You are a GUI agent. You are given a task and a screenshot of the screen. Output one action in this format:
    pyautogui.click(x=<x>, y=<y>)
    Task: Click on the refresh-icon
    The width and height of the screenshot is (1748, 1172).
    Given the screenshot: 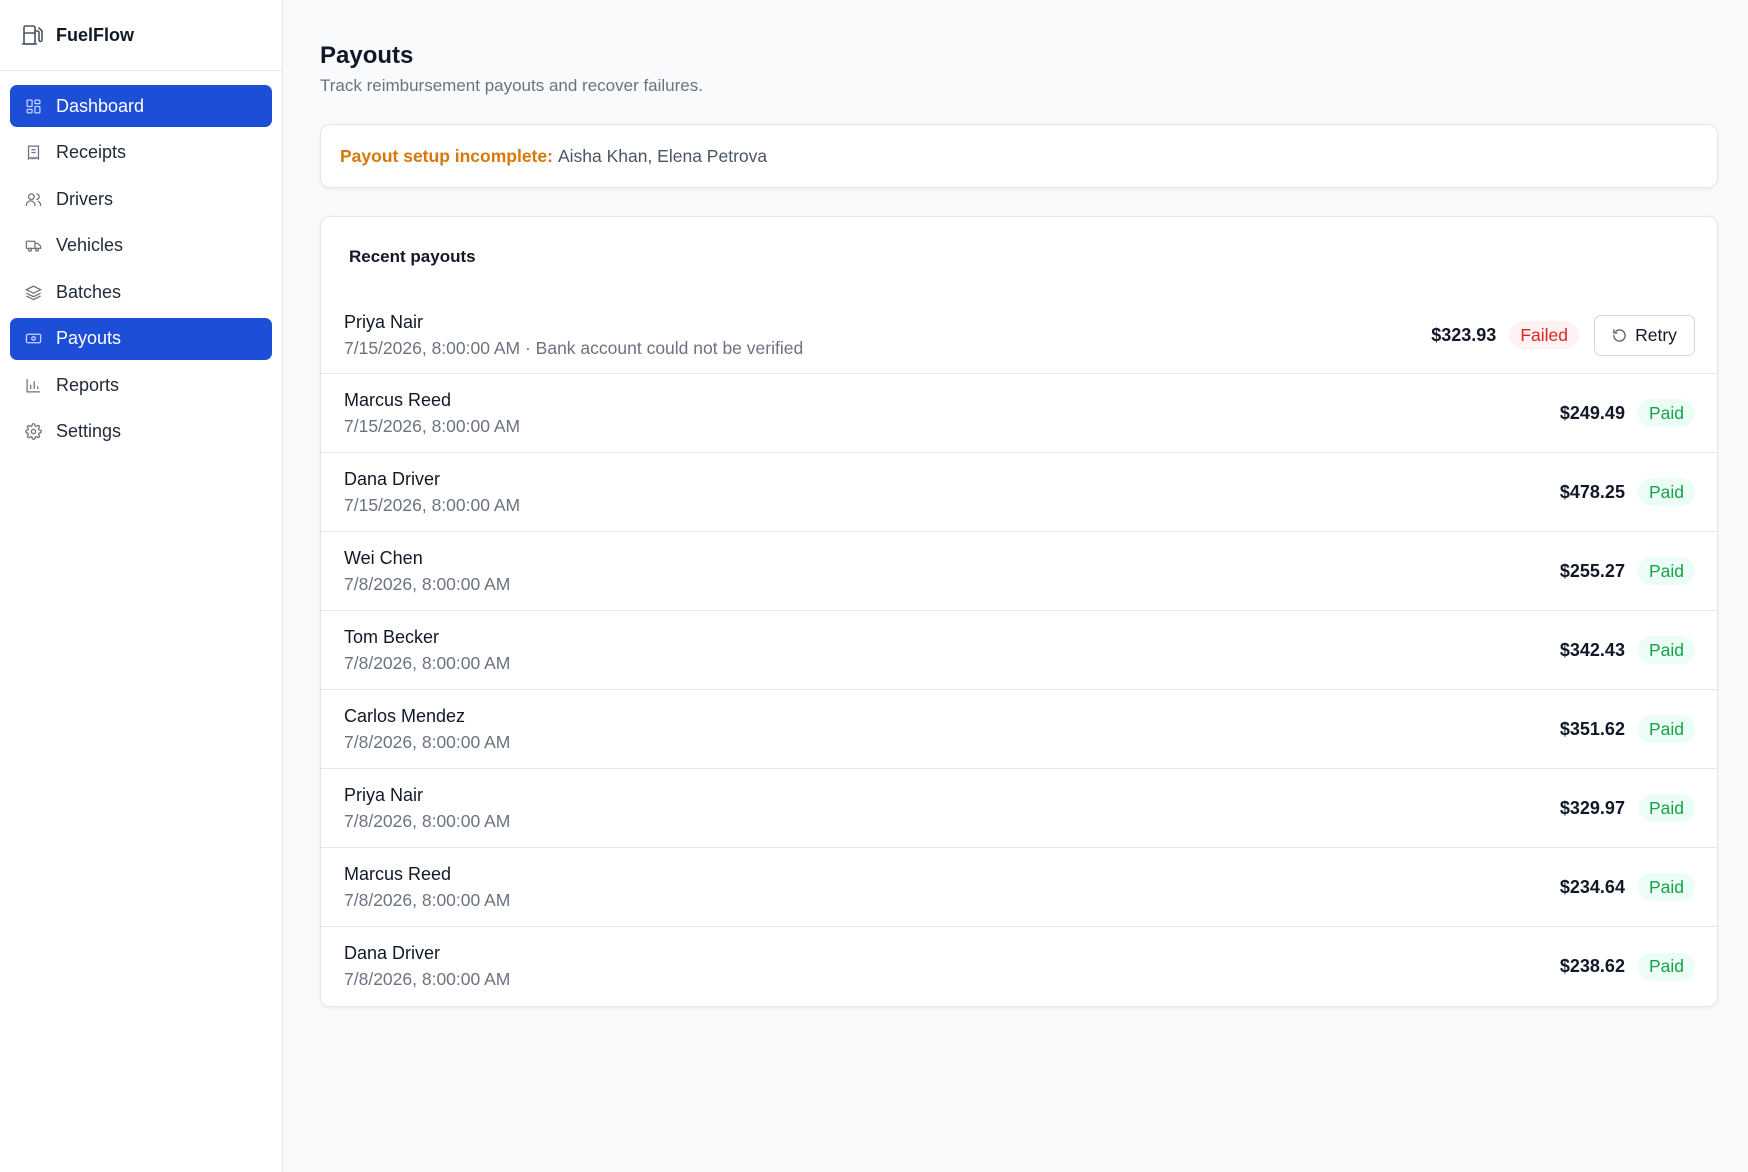 What is the action you would take?
    pyautogui.click(x=1619, y=335)
    